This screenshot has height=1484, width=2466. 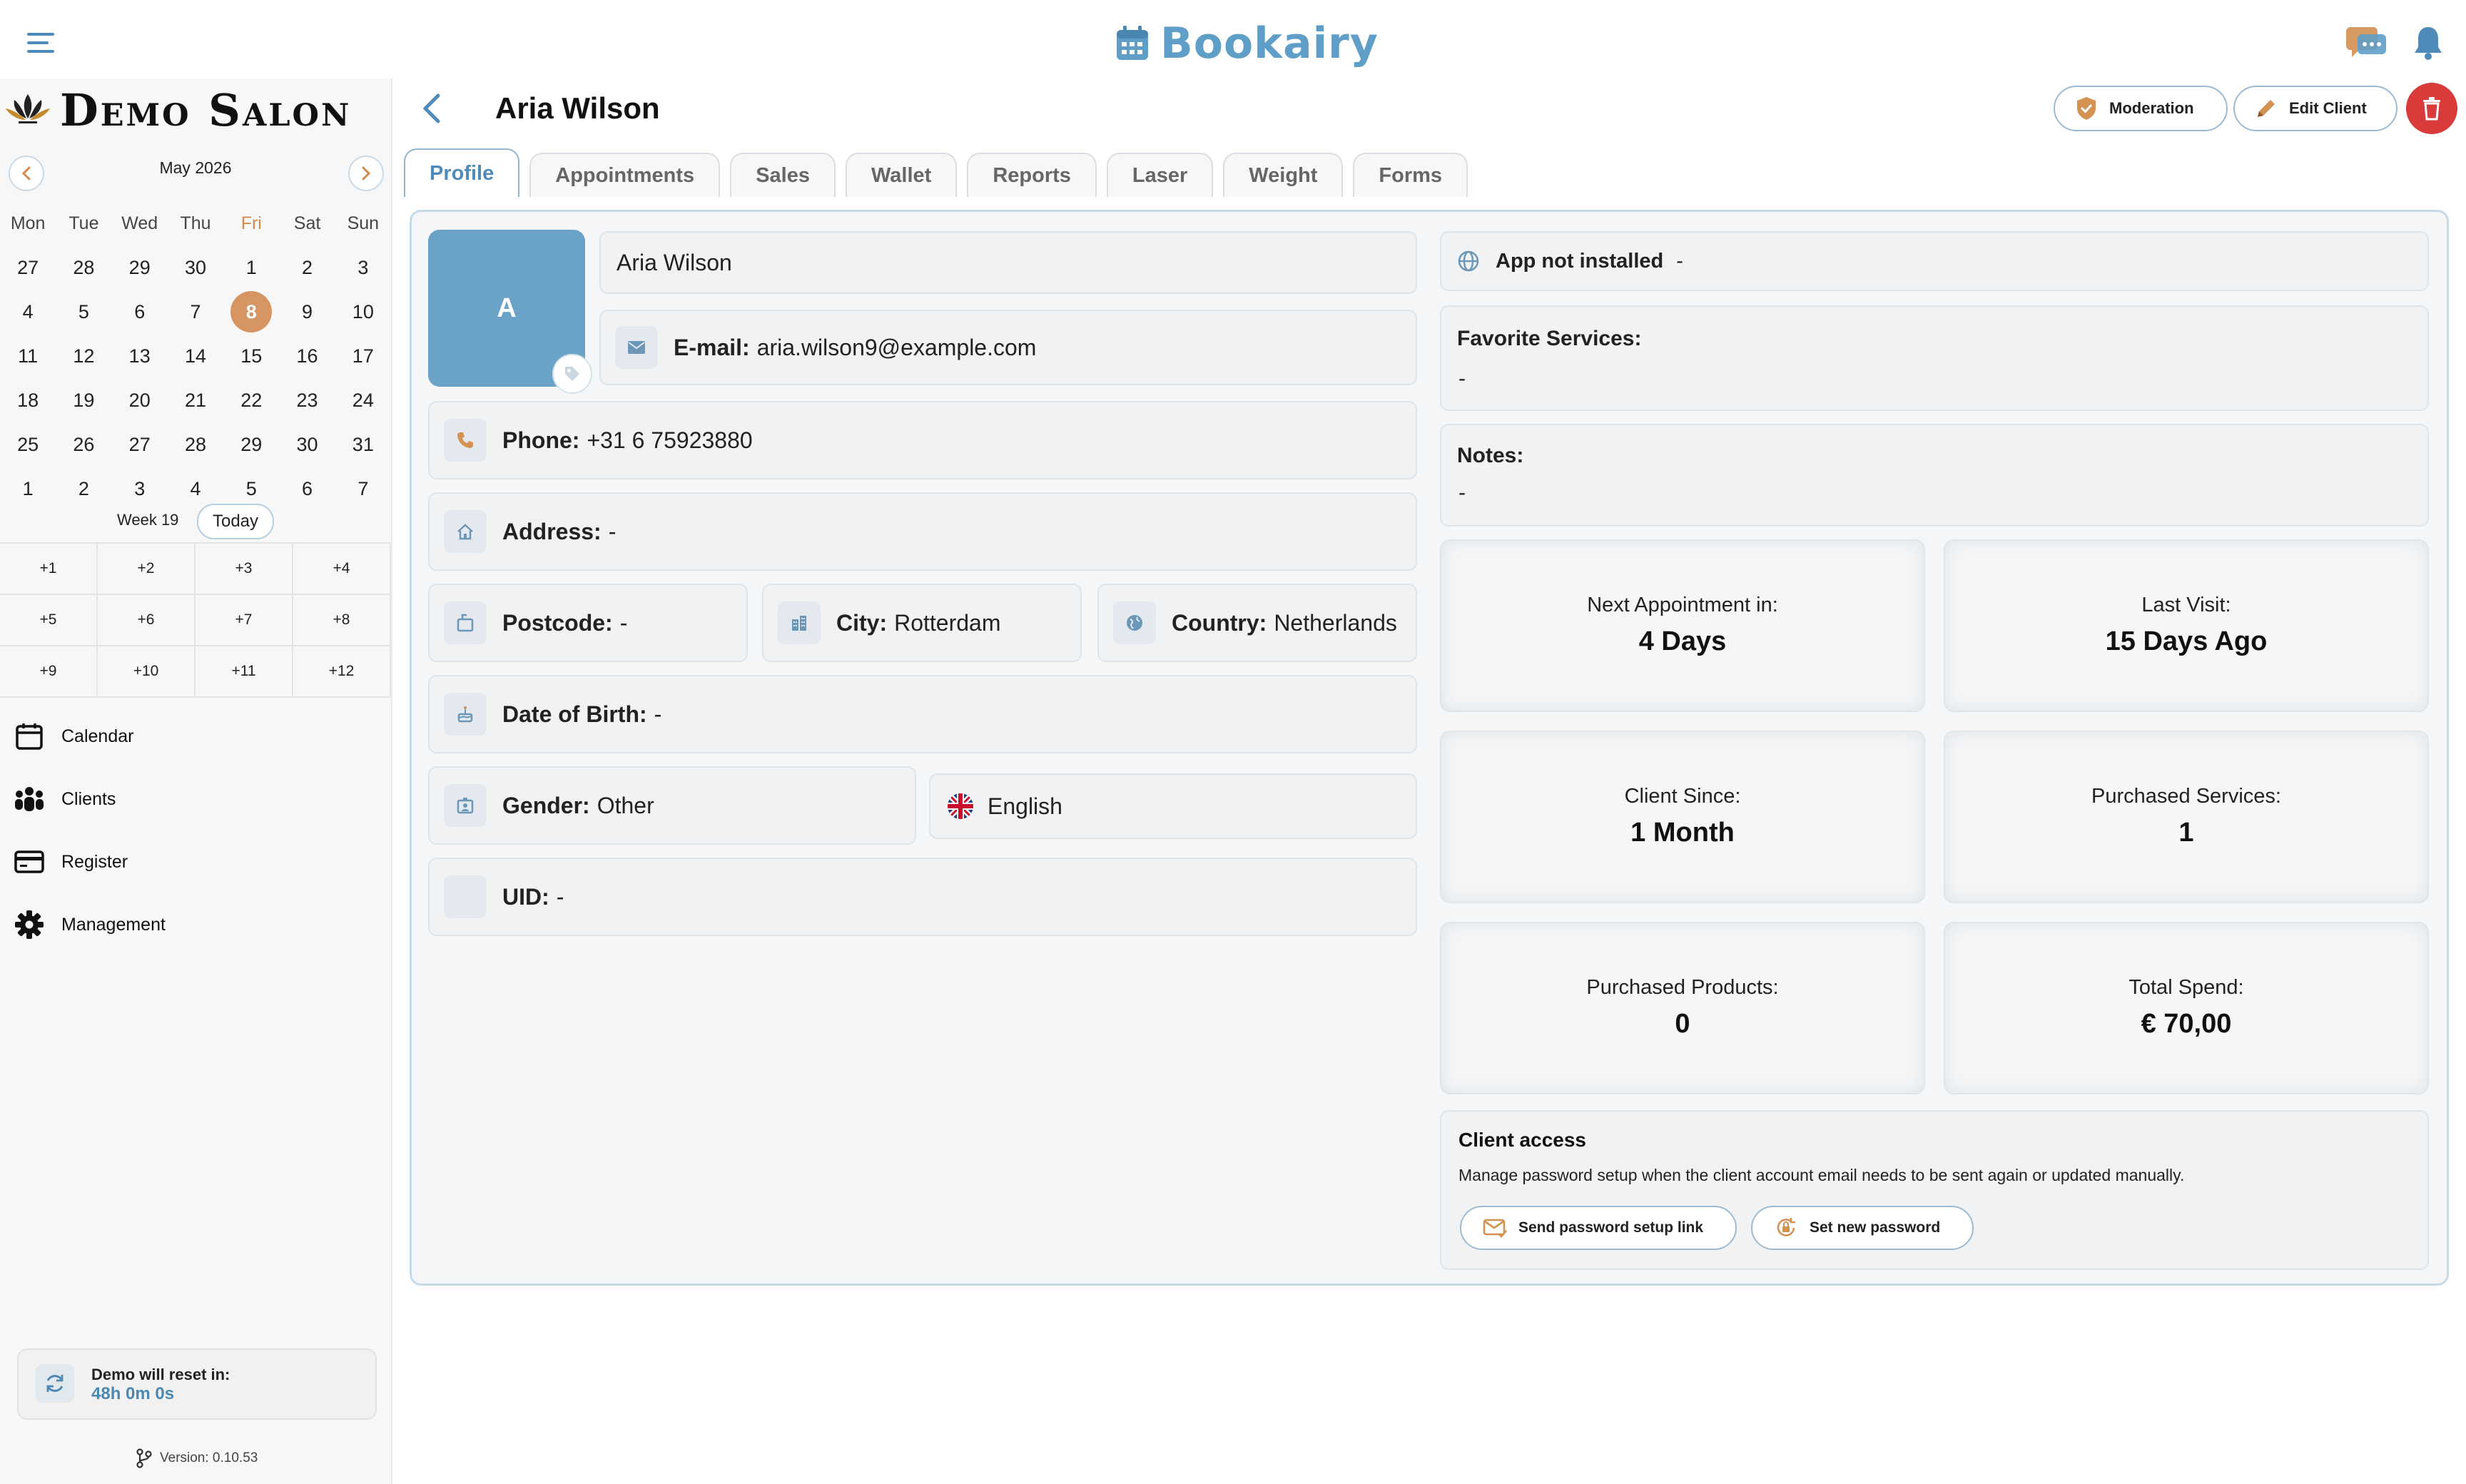 I want to click on uid-value: -, so click(x=560, y=896).